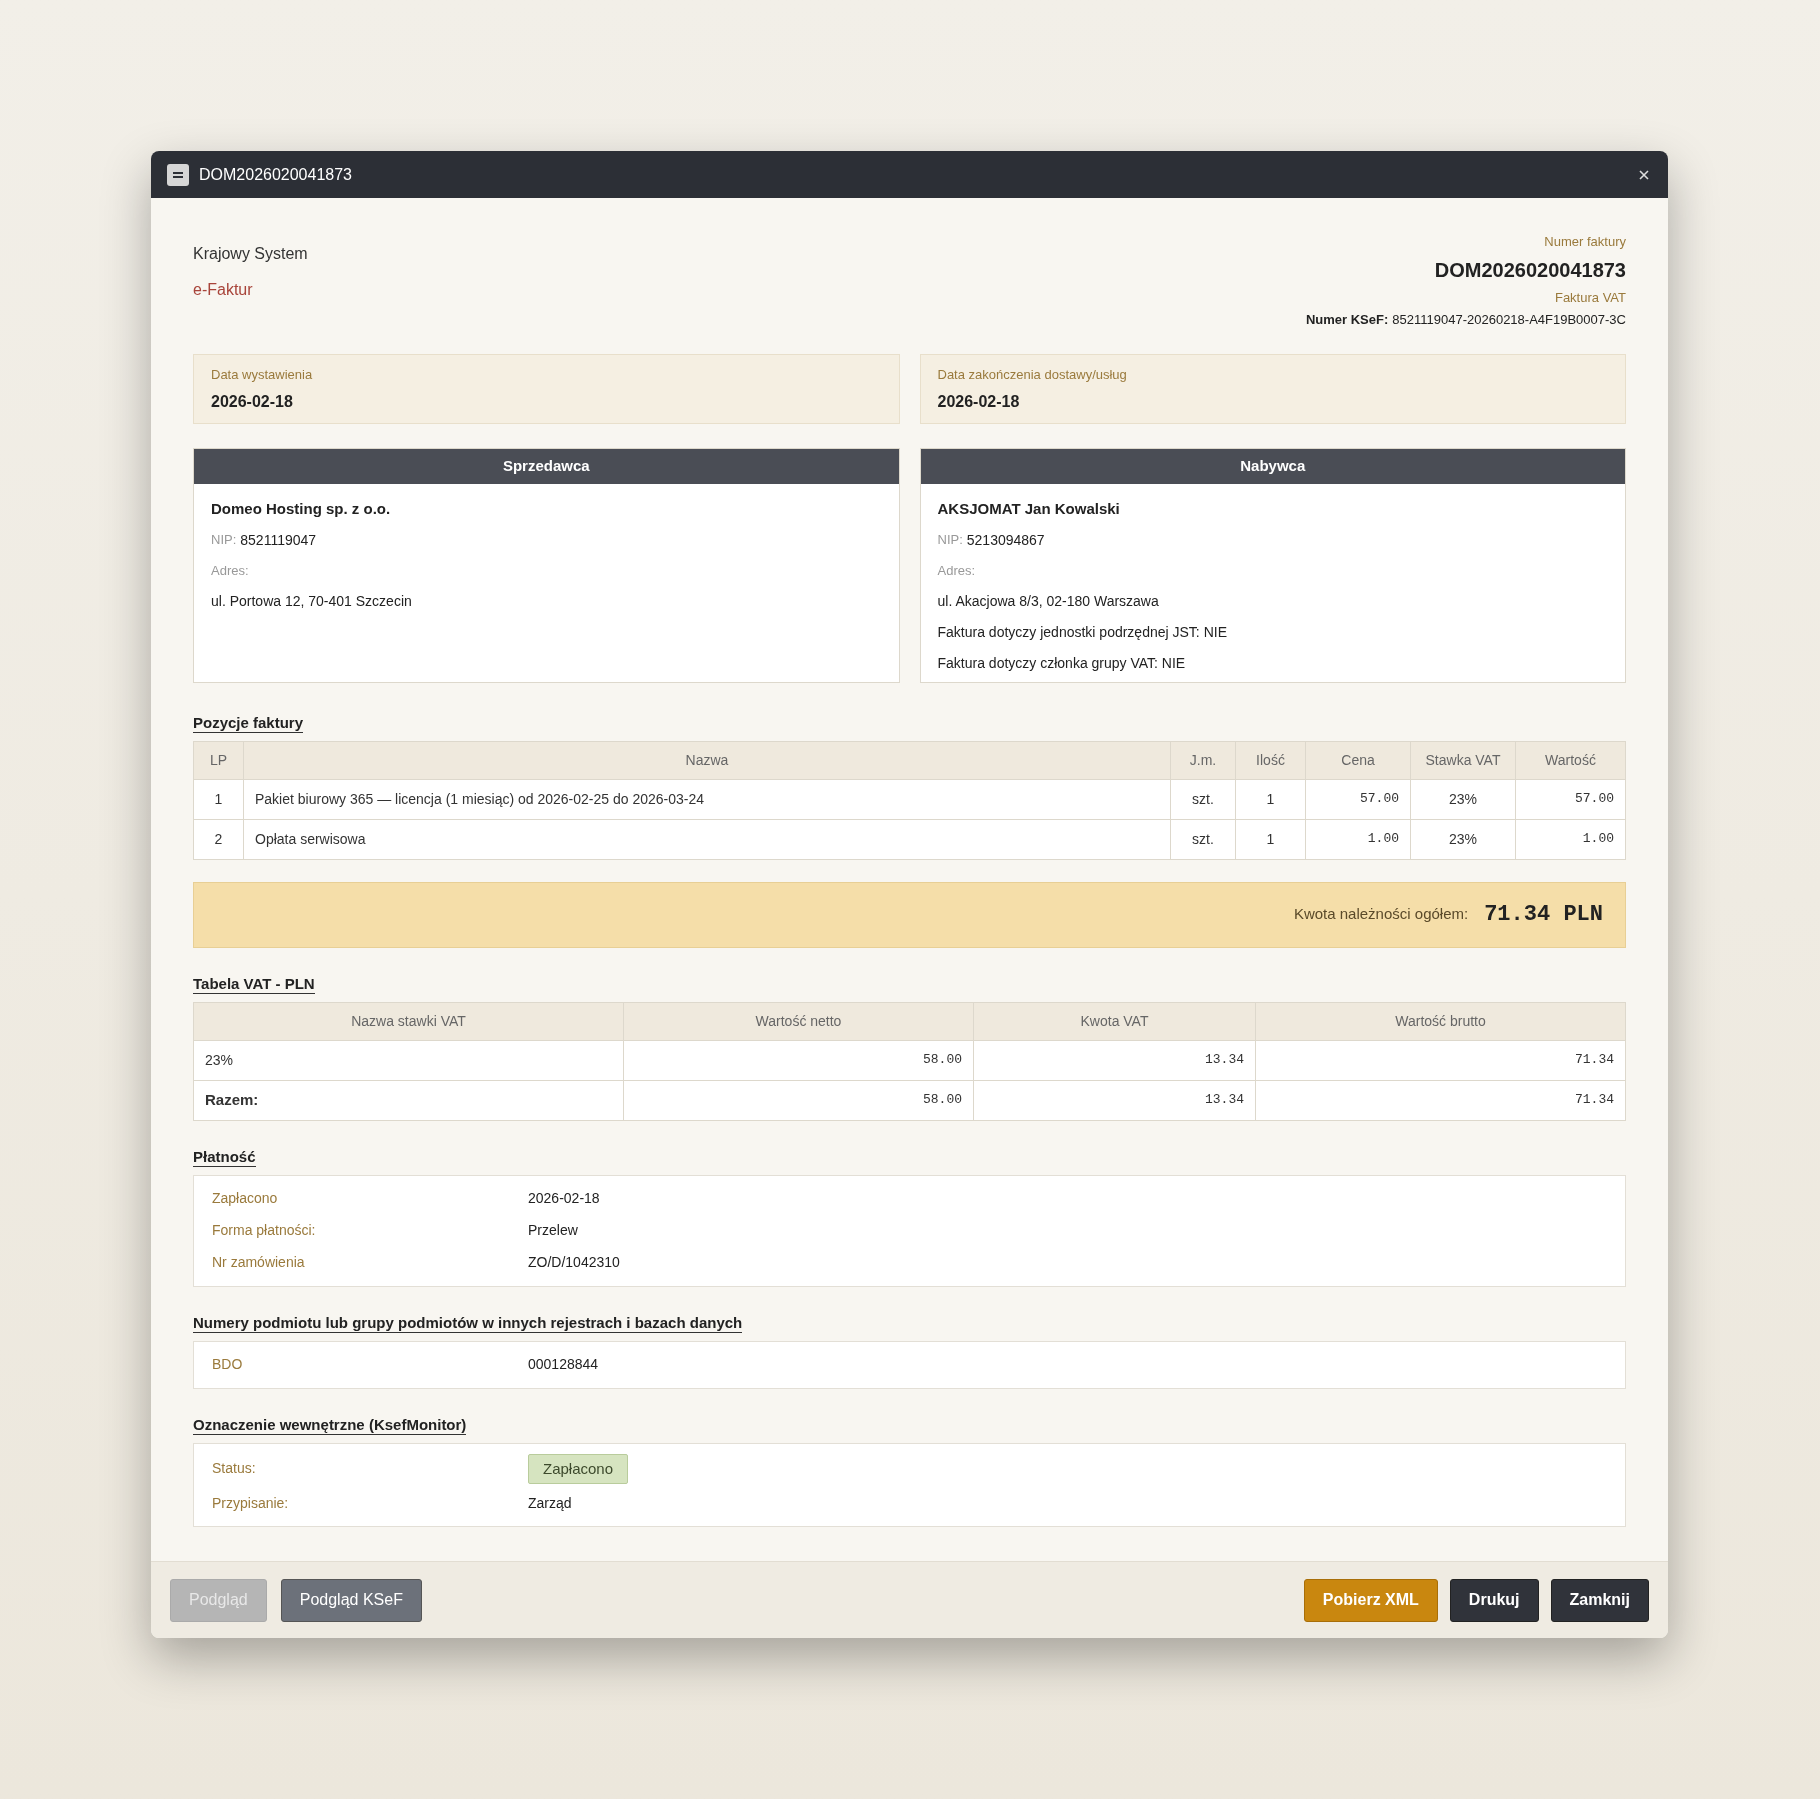  What do you see at coordinates (1005, 540) in the screenshot?
I see `nip-value: 5213094867` at bounding box center [1005, 540].